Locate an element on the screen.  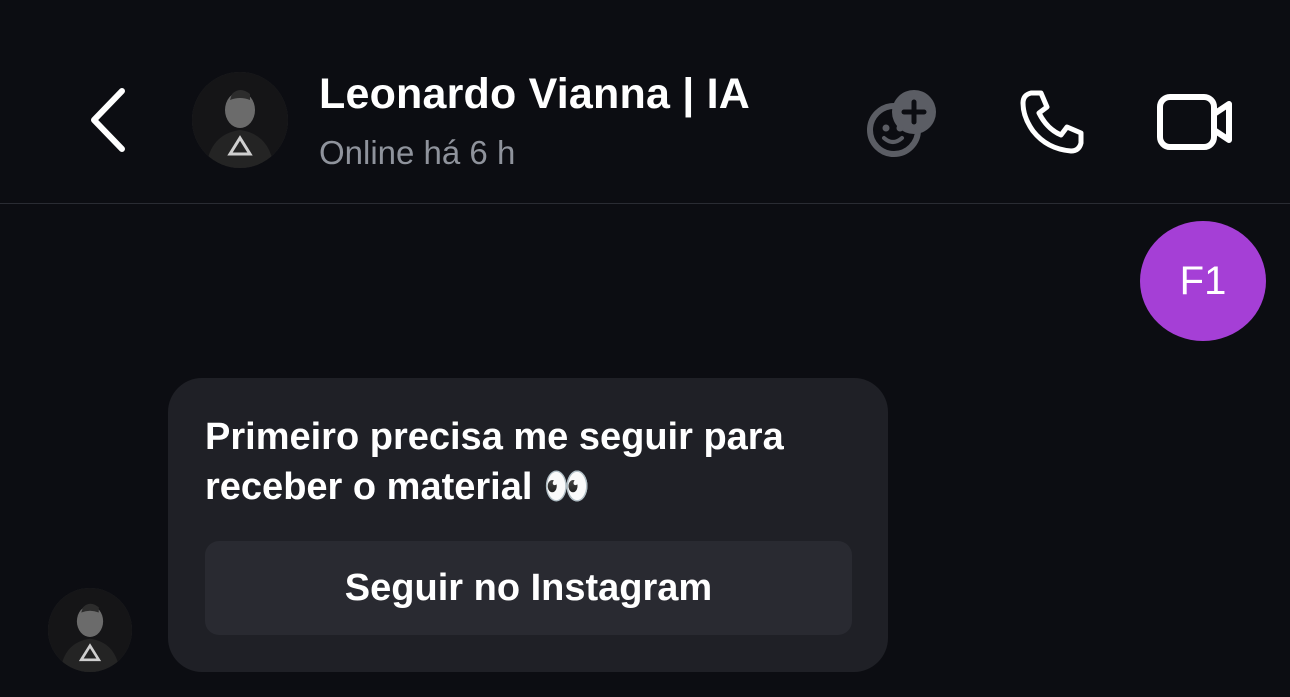
contact-name: Leonardo Vianna | IA is located at coordinates (534, 94).